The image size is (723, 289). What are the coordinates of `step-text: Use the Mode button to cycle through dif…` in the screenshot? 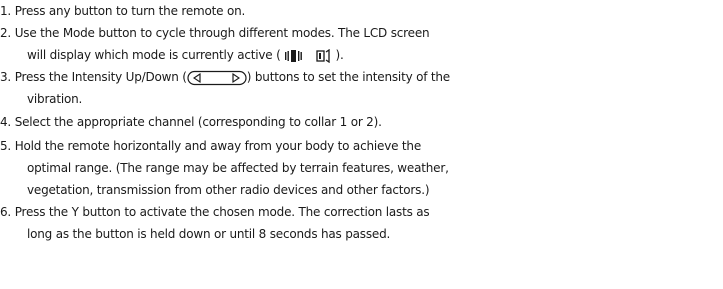 It's located at (222, 33).